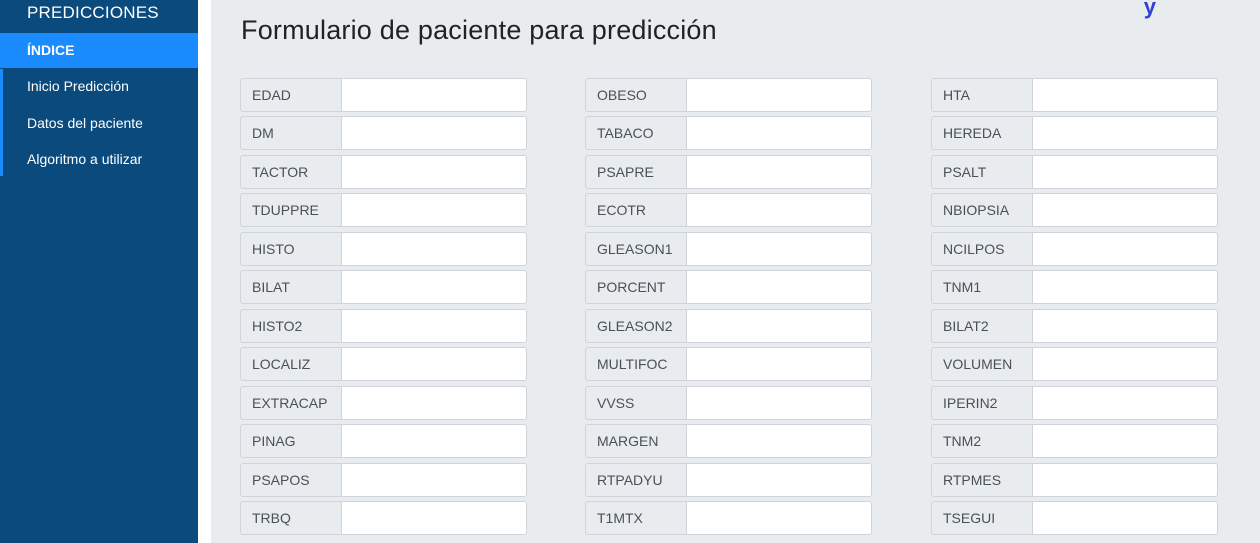  I want to click on field-label: VOLUMEN, so click(981, 364).